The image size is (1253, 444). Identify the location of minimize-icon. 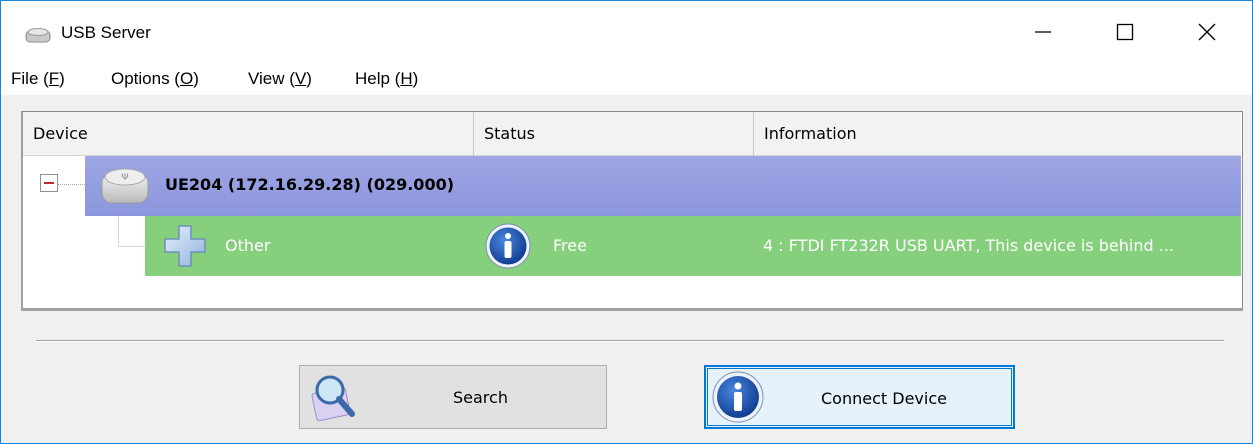
(1043, 32).